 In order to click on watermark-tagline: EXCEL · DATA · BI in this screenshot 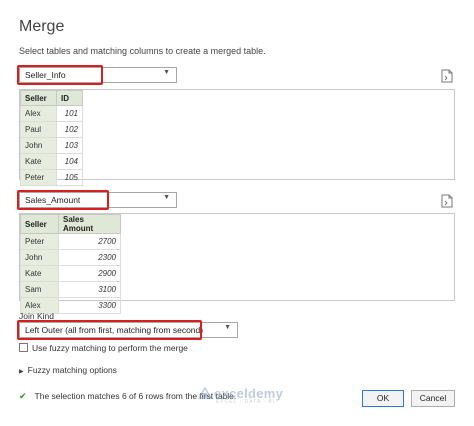, I will do `click(246, 402)`.